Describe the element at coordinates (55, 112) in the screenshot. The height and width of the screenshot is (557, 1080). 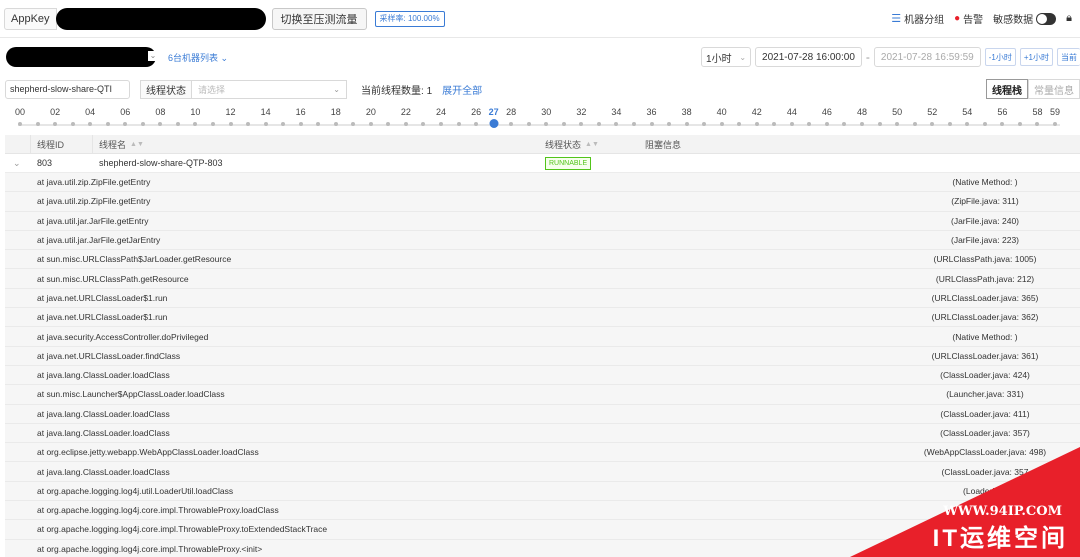
I see `timeline-tick-label: 02` at that location.